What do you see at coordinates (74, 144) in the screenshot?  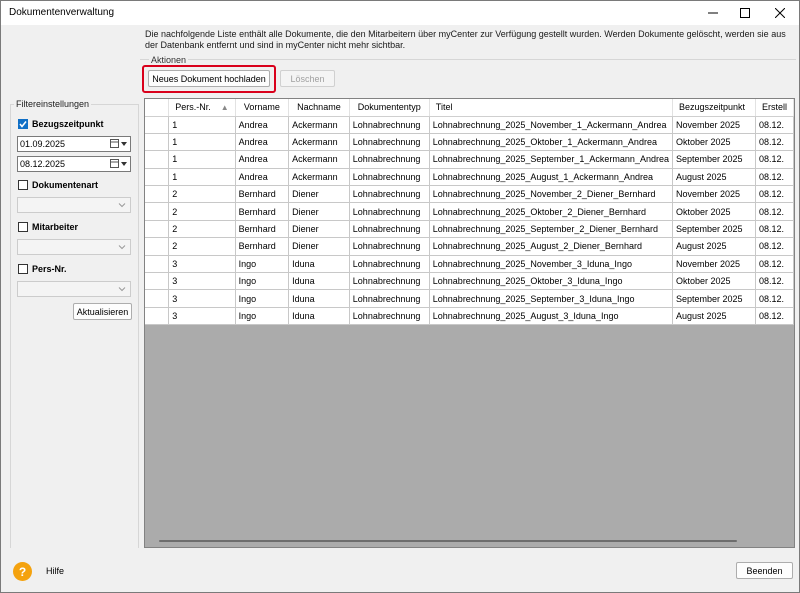 I see `date-from-field: 01.09.2025` at bounding box center [74, 144].